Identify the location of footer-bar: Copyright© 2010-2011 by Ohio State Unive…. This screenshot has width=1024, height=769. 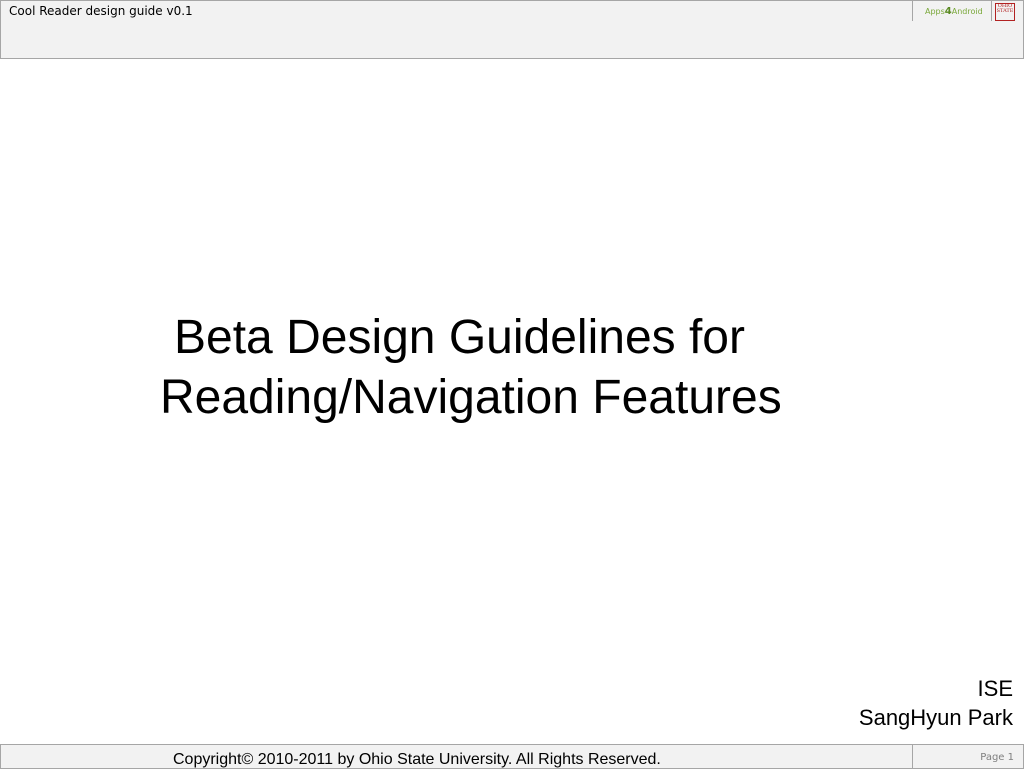
(512, 756).